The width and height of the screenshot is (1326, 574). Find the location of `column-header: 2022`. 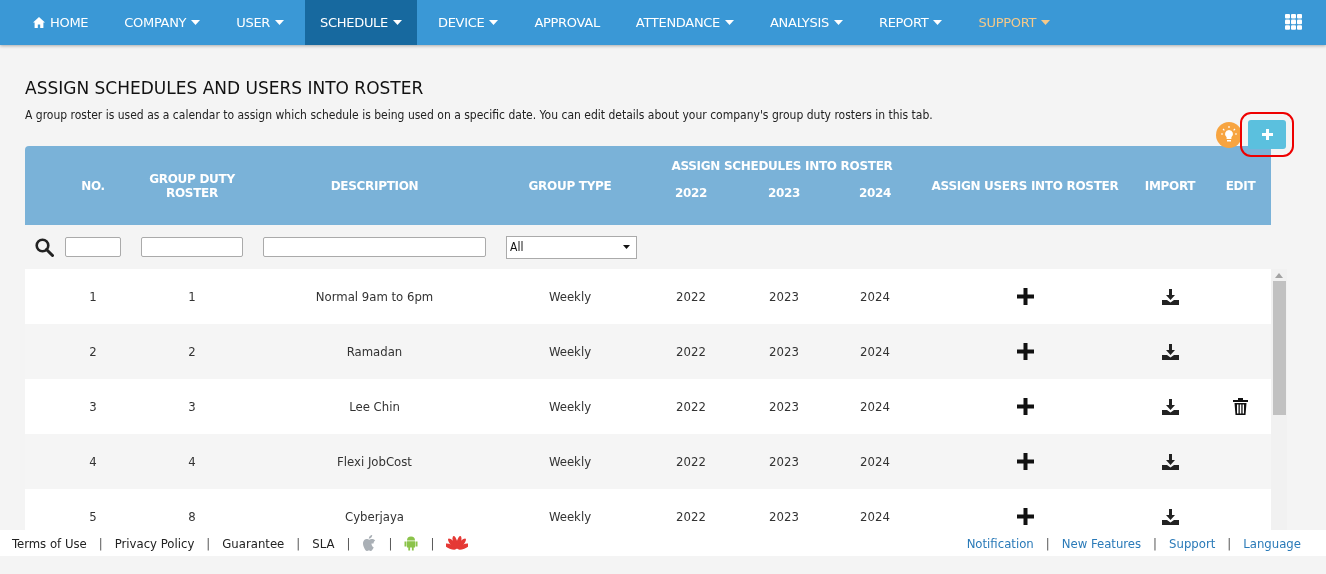

column-header: 2022 is located at coordinates (691, 194).